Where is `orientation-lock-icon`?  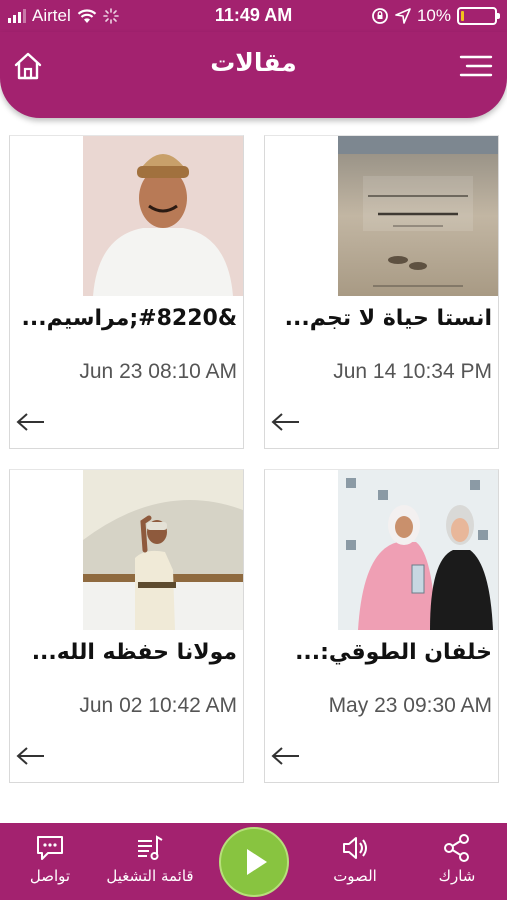 orientation-lock-icon is located at coordinates (380, 16).